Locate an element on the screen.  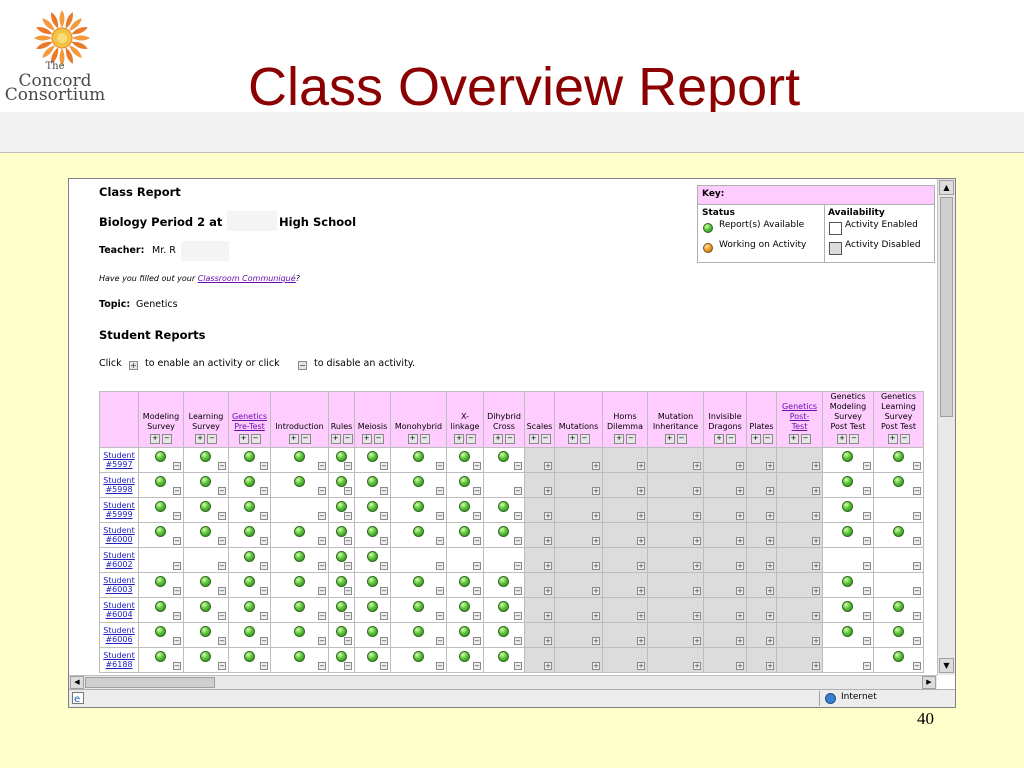
horizontal-scroll-thumb is located at coordinates (150, 682).